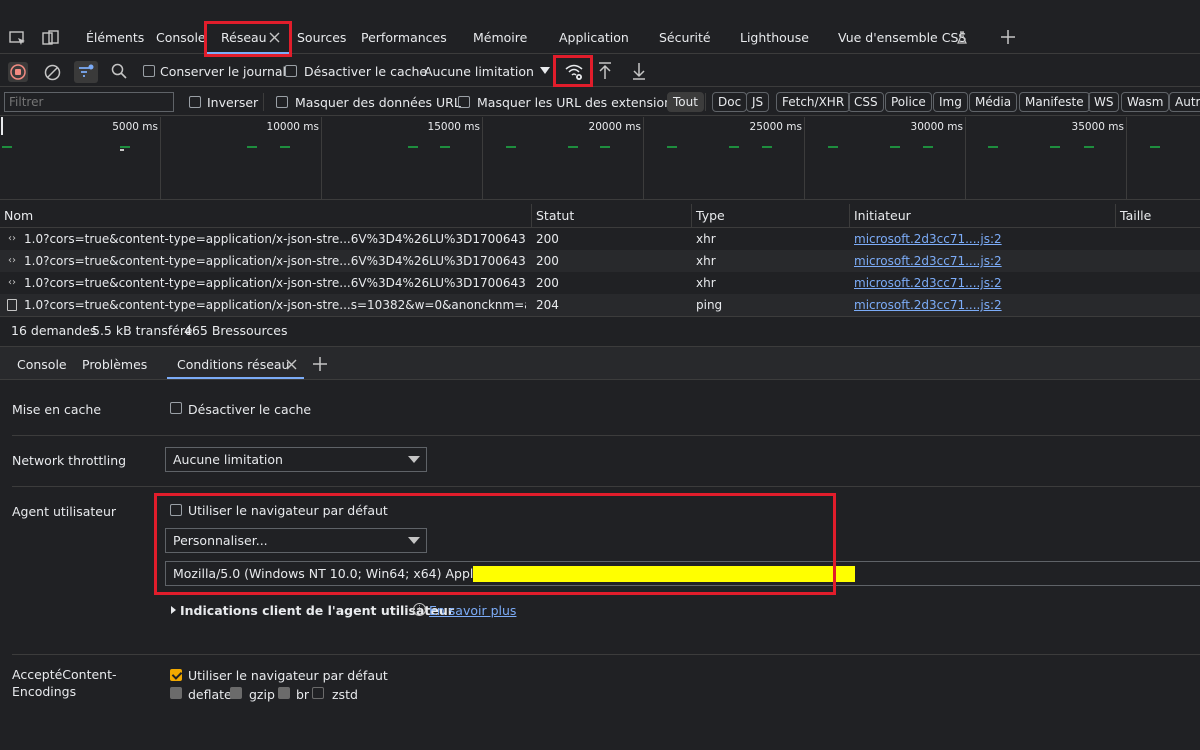 This screenshot has height=750, width=1200. I want to click on clear-icon, so click(52, 72).